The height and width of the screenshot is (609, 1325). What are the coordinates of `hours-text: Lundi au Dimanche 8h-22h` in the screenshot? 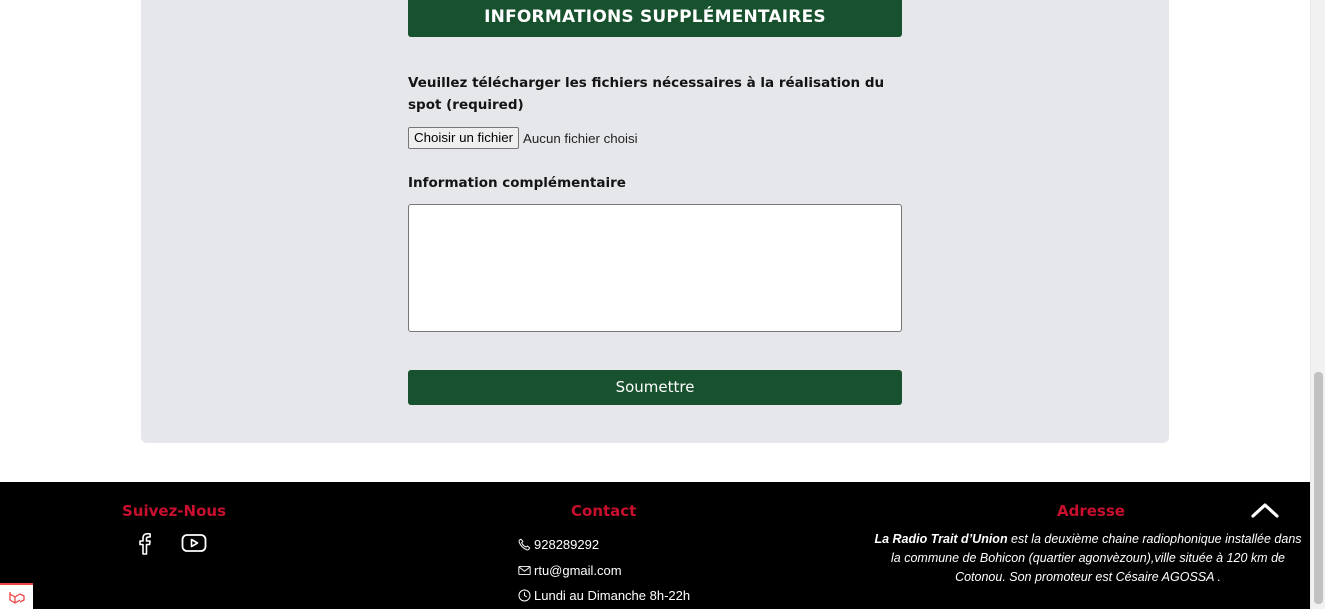 It's located at (612, 595).